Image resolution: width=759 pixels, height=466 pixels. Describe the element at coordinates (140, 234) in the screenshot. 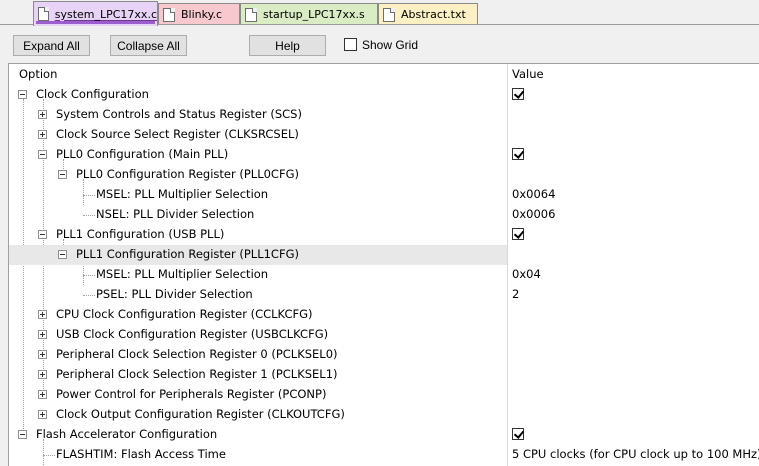

I see `option-label: PLL1 Configuration (USB PLL)` at that location.